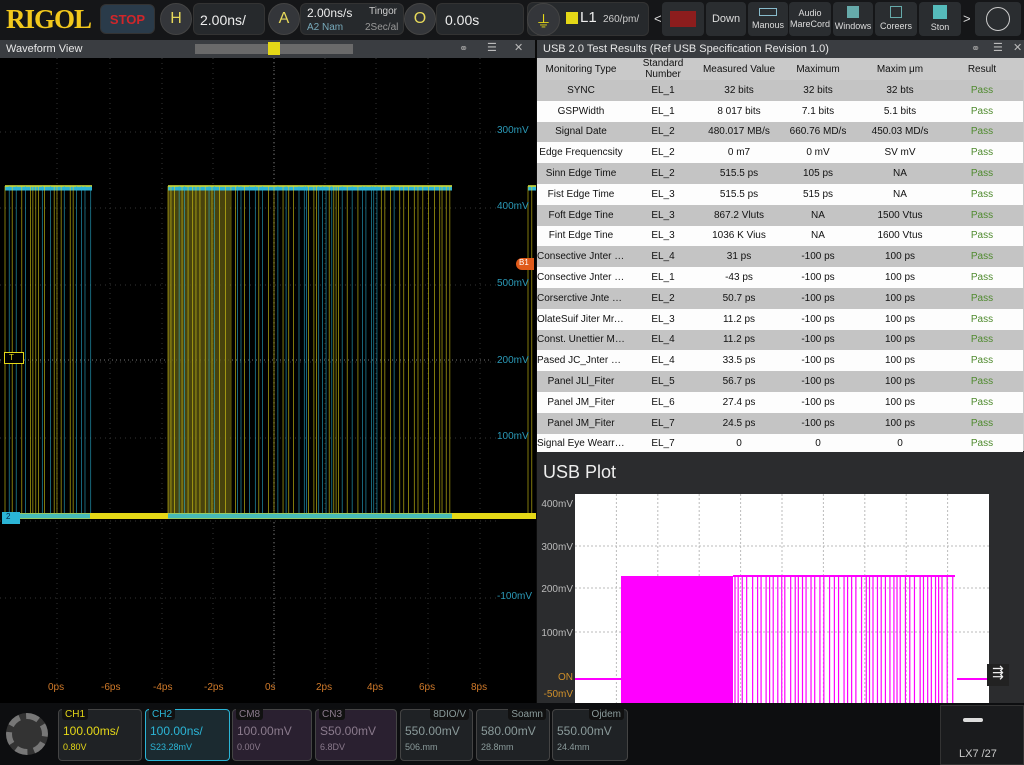 This screenshot has height=765, width=1024. I want to click on y-axis-label: 400mV, so click(513, 206).